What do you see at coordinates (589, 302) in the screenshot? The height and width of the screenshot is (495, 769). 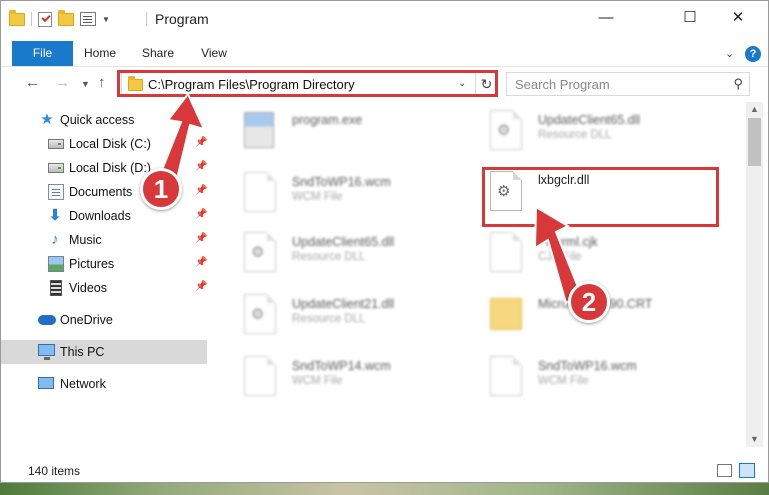 I see `step-2-callout: 2` at bounding box center [589, 302].